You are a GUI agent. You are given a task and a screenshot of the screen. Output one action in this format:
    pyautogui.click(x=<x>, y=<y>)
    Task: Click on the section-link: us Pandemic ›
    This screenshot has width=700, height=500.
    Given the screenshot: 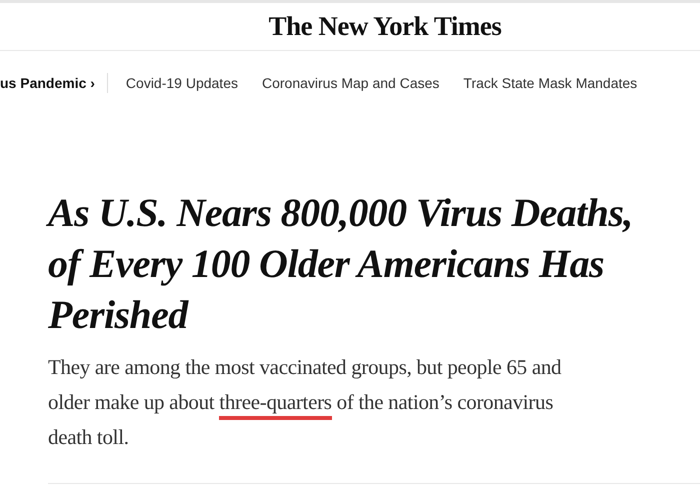 What is the action you would take?
    pyautogui.click(x=53, y=83)
    